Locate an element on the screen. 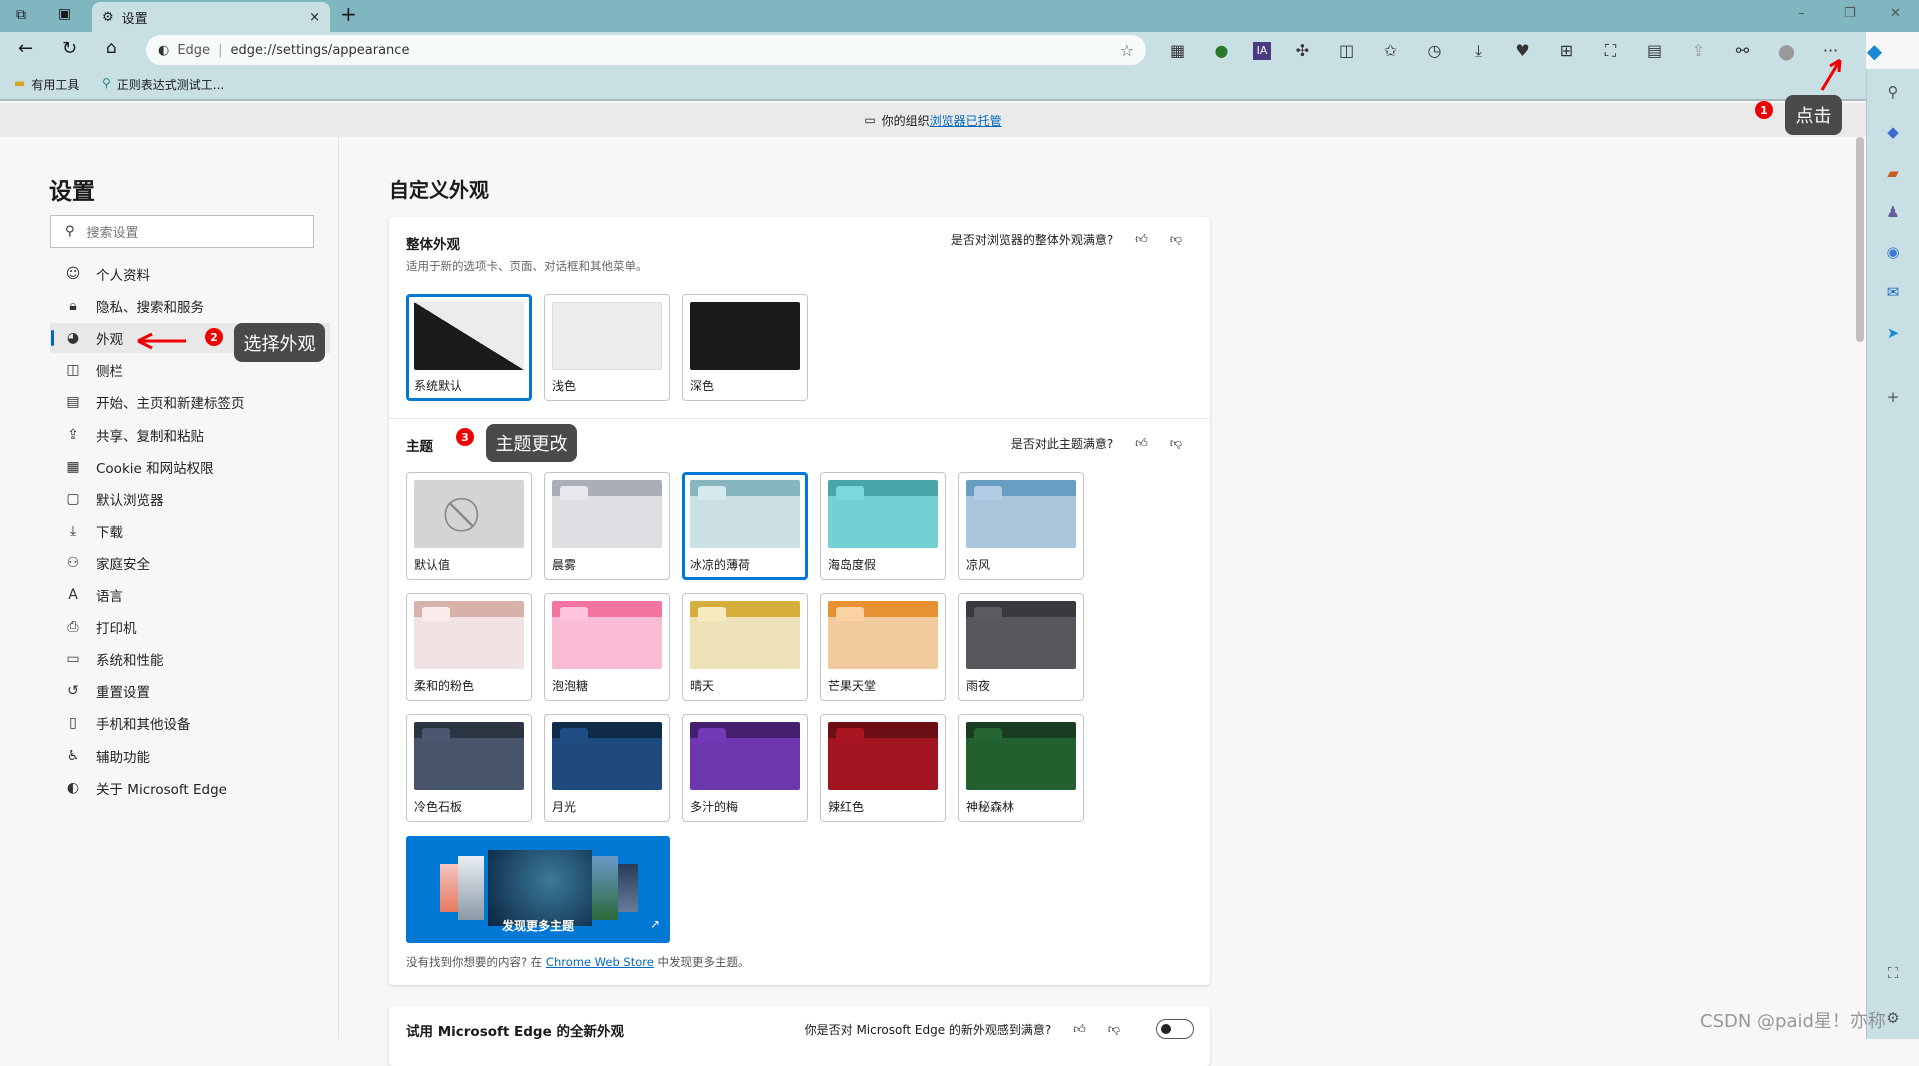 The width and height of the screenshot is (1919, 1066). annotation-tooltip: 选择外观 is located at coordinates (279, 342).